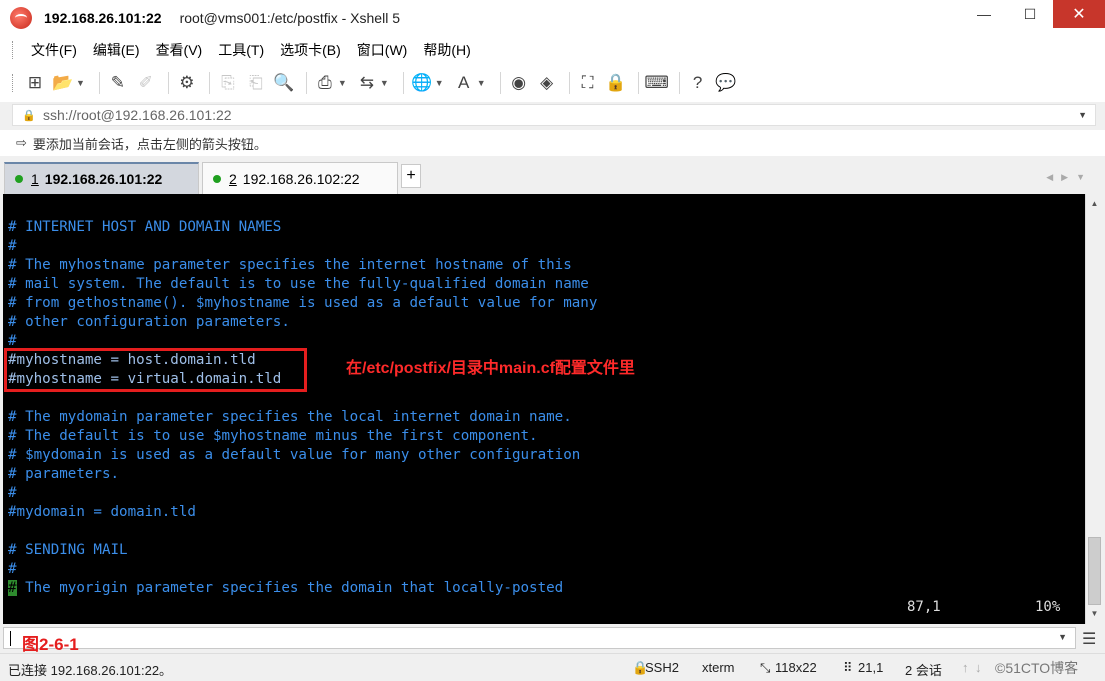 Image resolution: width=1105 pixels, height=681 pixels. What do you see at coordinates (718, 667) in the screenshot?
I see `terminal-type: xterm` at bounding box center [718, 667].